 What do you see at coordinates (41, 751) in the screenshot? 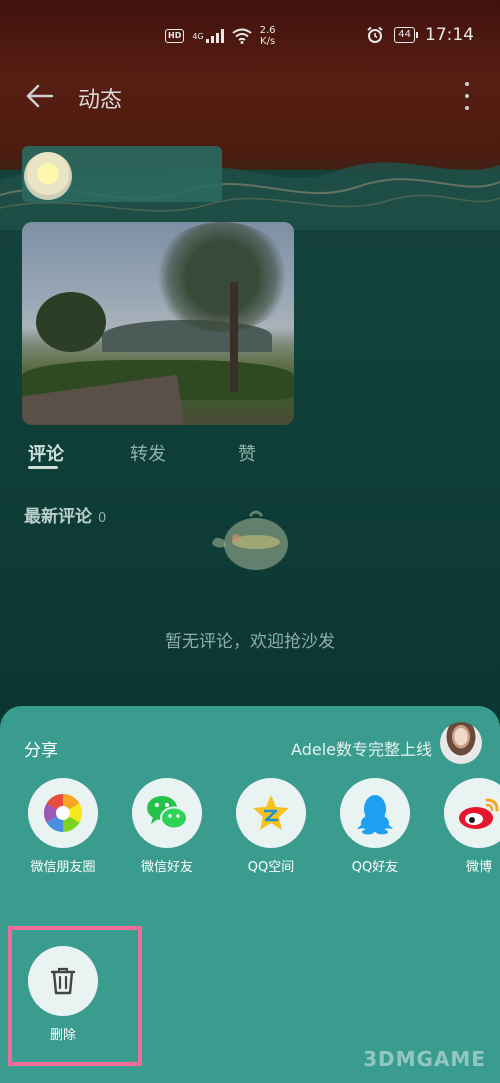
I see `share-sheet-title: 分享` at bounding box center [41, 751].